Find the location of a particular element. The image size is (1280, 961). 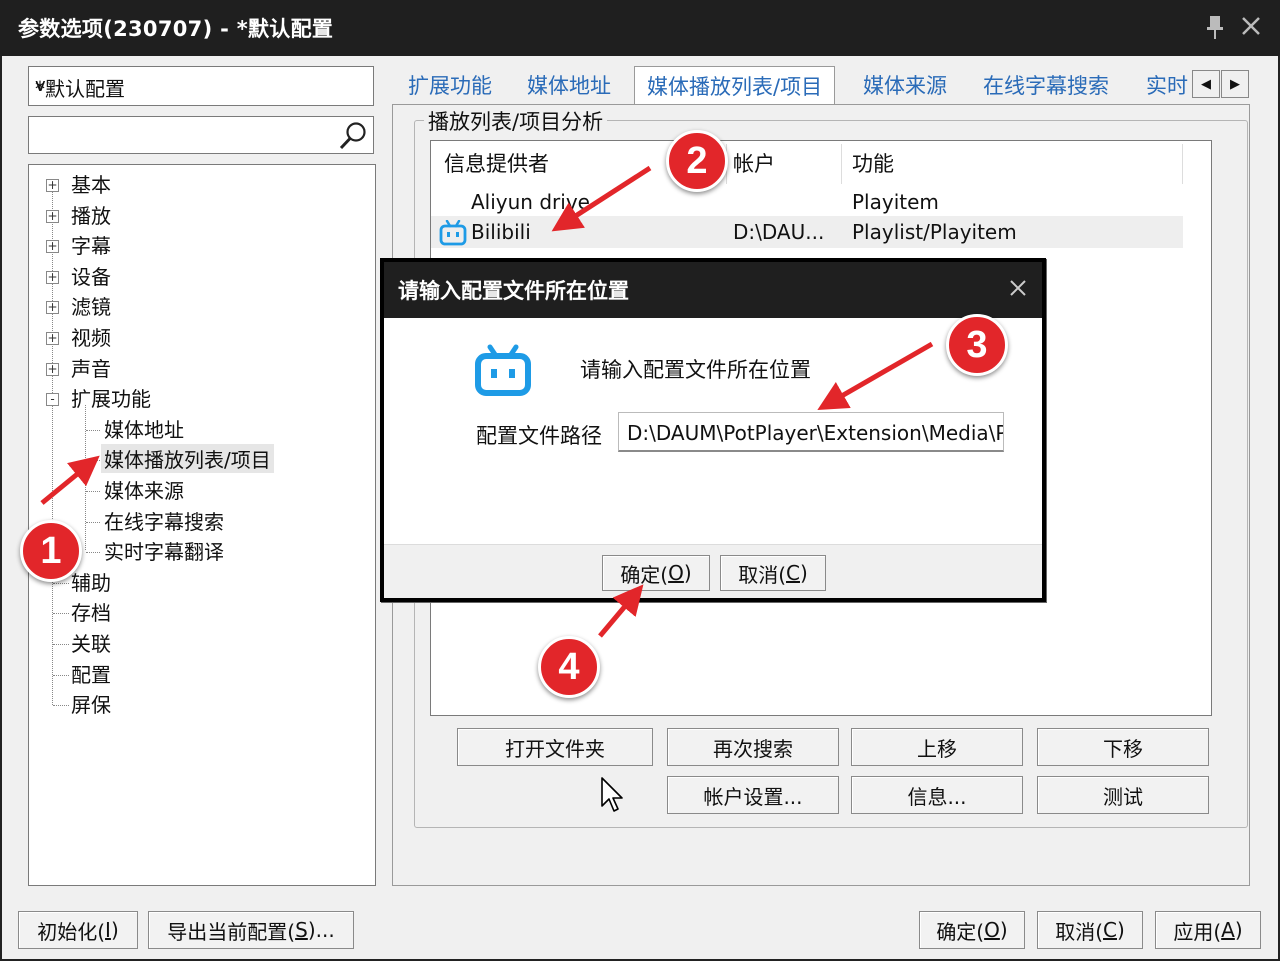

pin-icon is located at coordinates (1215, 27).